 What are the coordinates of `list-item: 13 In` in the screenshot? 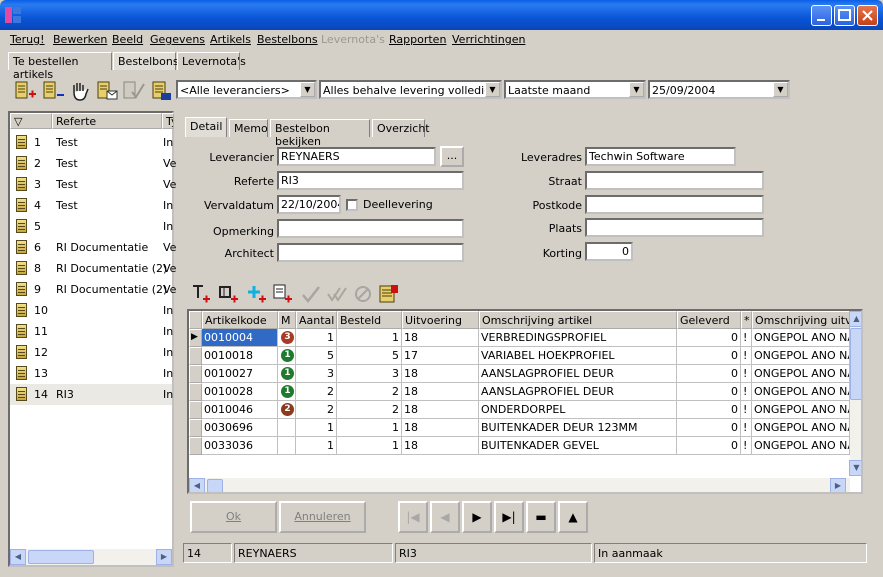 It's located at (91, 373).